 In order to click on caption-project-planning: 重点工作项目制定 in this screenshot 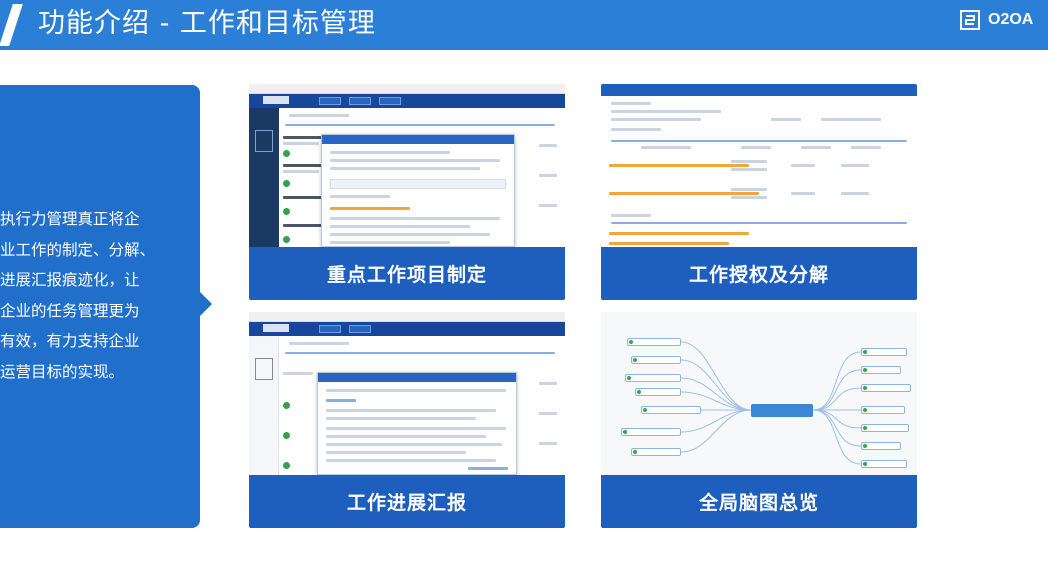, I will do `click(407, 273)`.